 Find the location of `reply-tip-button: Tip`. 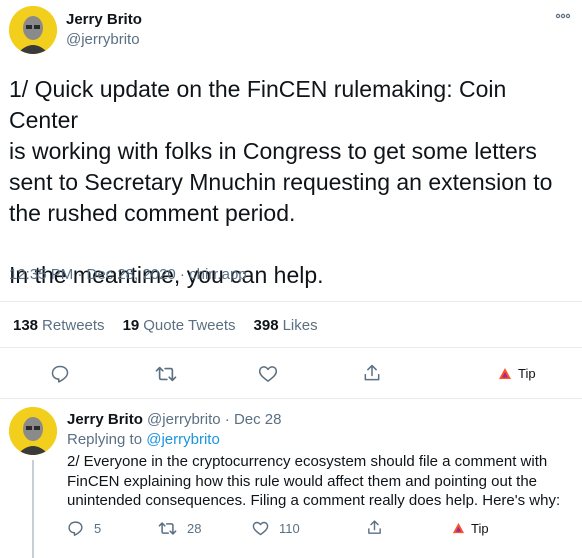

reply-tip-button: Tip is located at coordinates (470, 528).